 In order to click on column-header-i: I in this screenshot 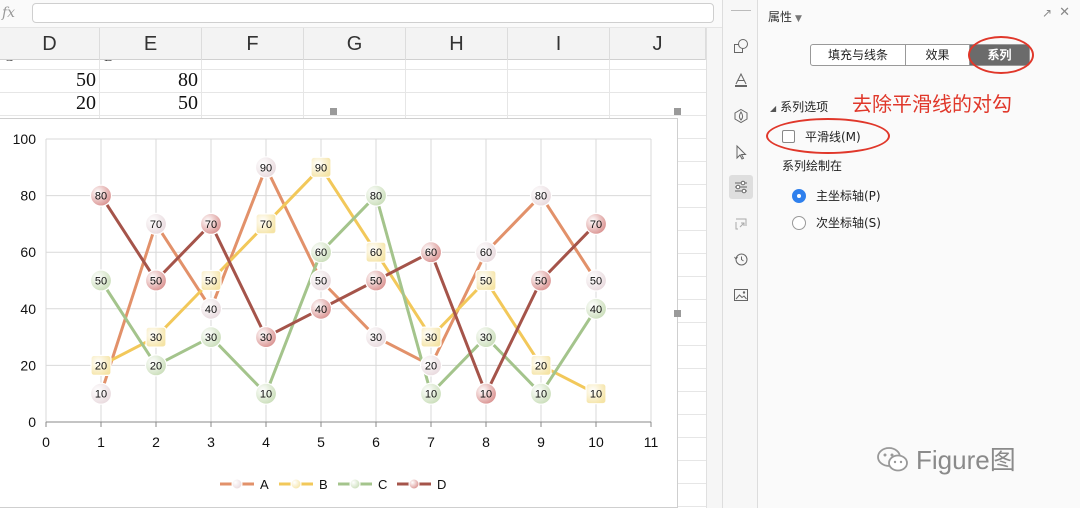, I will do `click(559, 44)`.